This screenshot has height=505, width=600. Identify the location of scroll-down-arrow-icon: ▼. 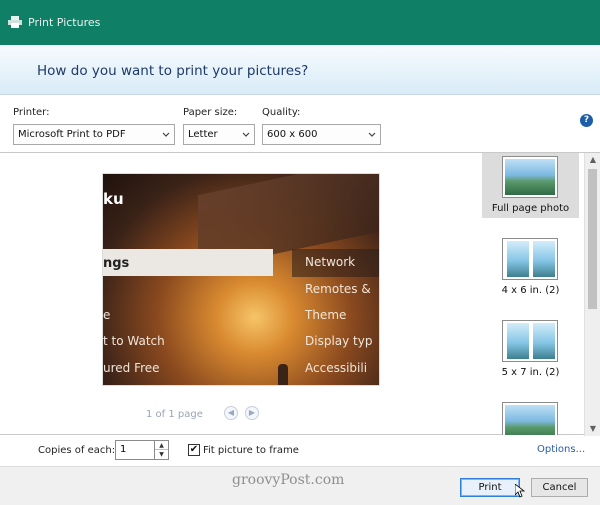
(592, 429).